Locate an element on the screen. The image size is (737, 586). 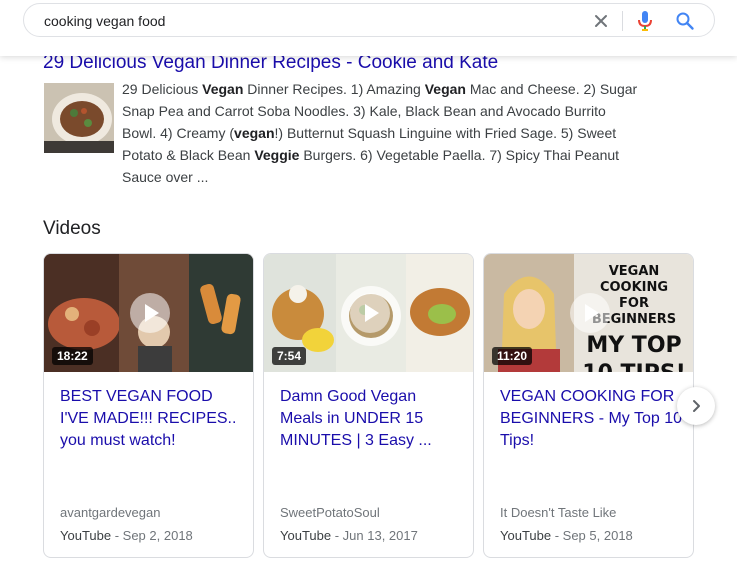
mic-icon is located at coordinates (645, 21).